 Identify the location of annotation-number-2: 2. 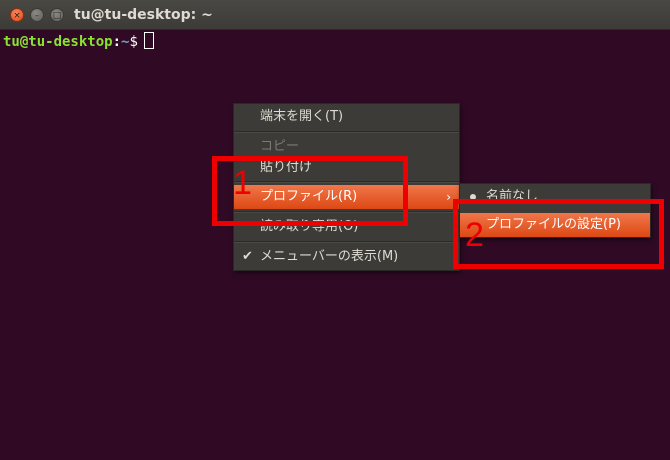
(474, 235).